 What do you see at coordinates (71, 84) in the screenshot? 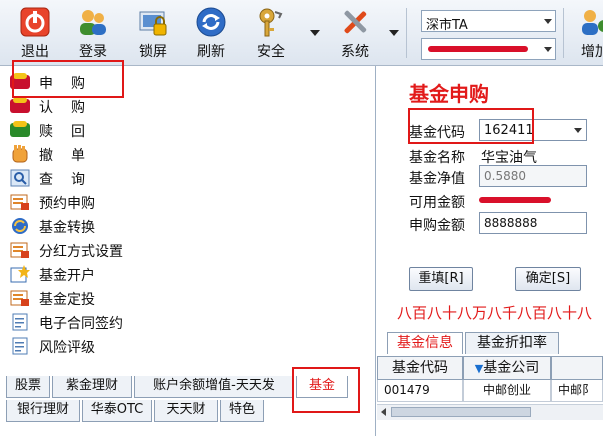
I see `menu-item-label: 申购` at bounding box center [71, 84].